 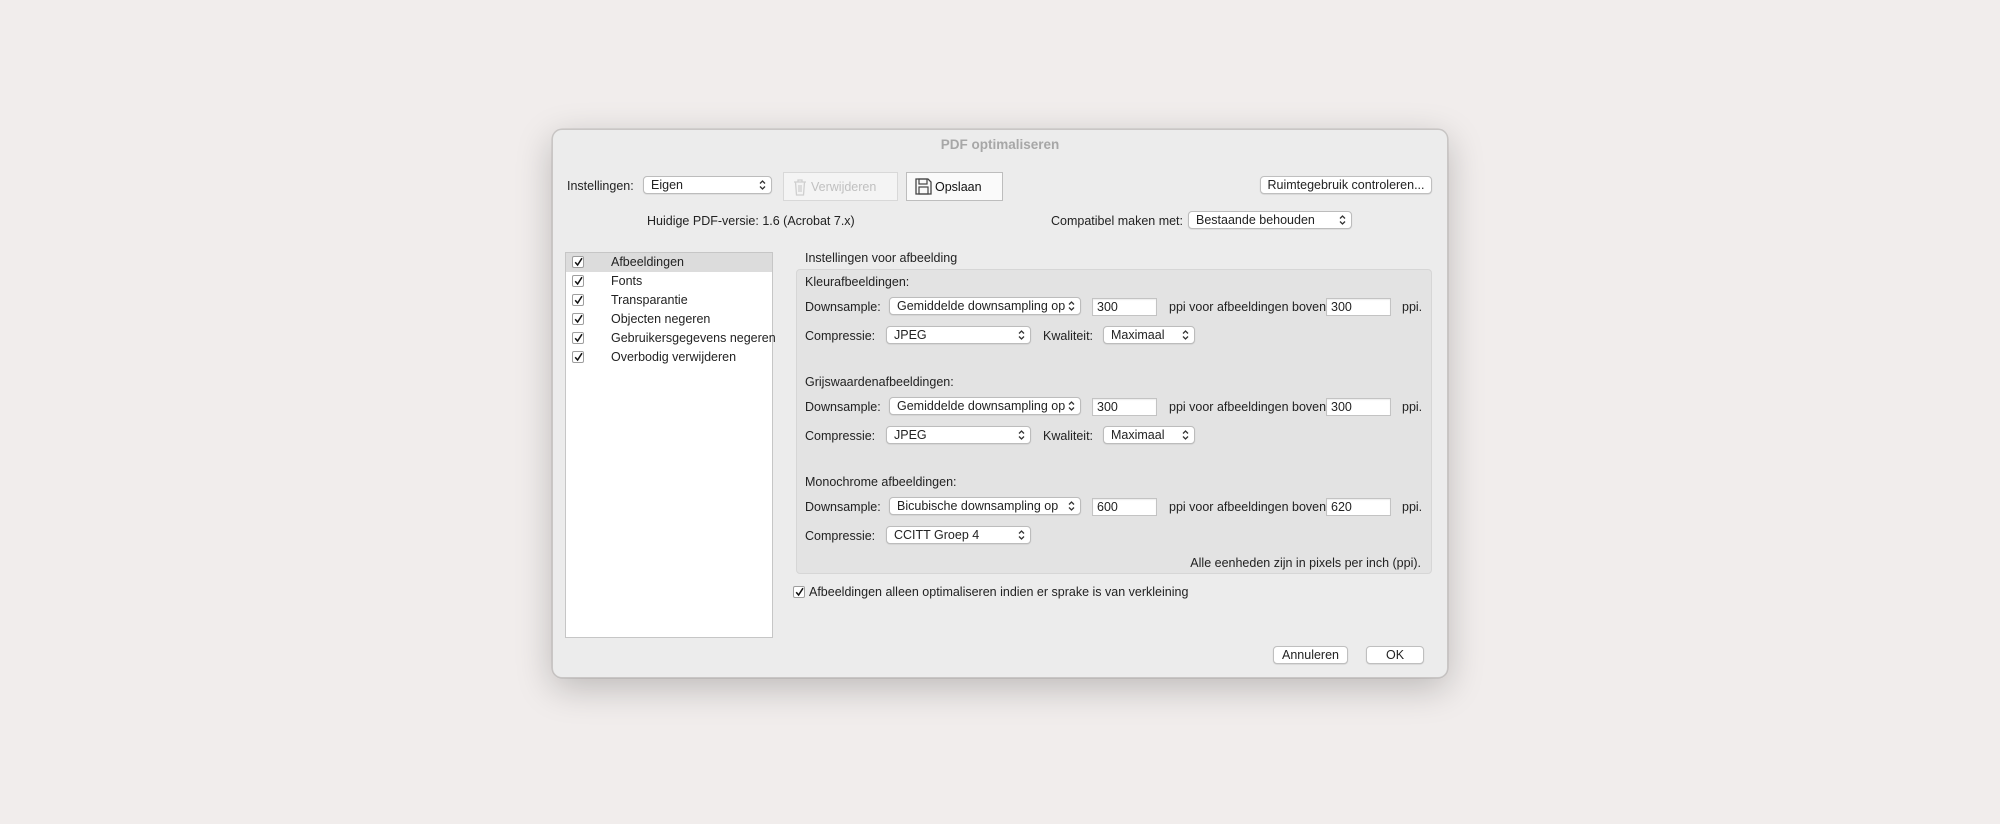 What do you see at coordinates (958, 335) in the screenshot?
I see `color-compression-select: JPEG` at bounding box center [958, 335].